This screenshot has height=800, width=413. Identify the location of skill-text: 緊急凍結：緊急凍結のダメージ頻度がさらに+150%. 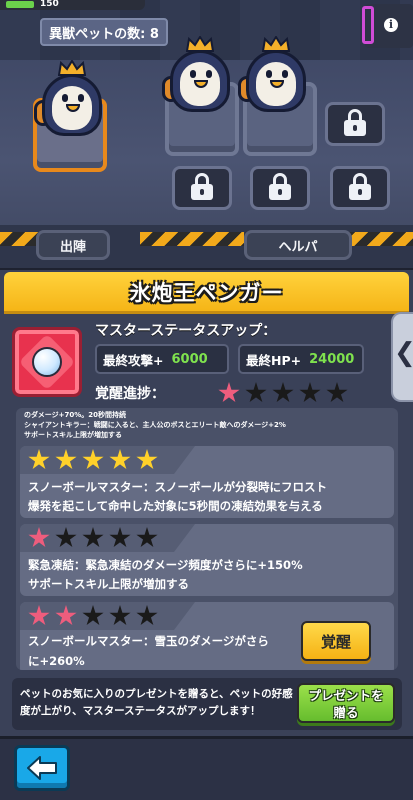
(165, 565).